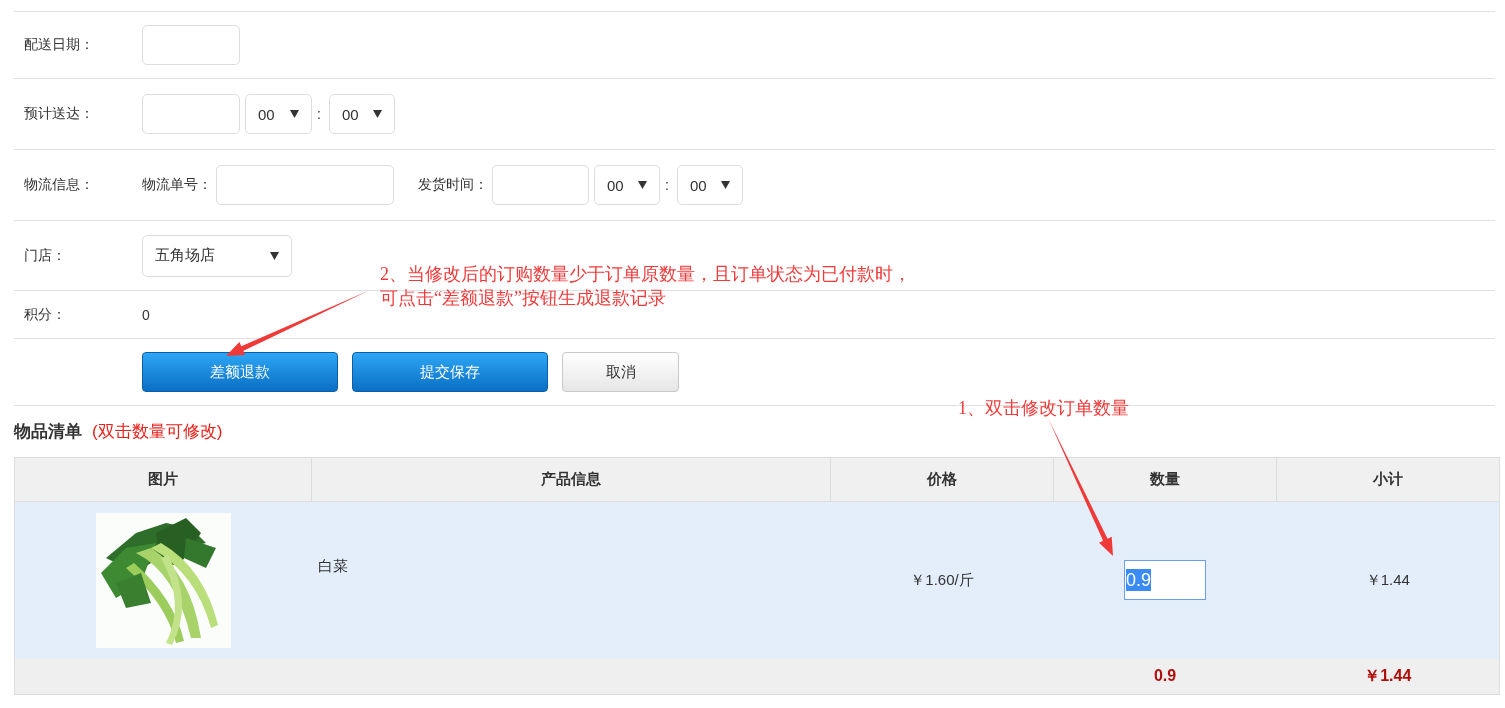 Image resolution: width=1505 pixels, height=708 pixels. What do you see at coordinates (1139, 580) in the screenshot?
I see `selected-quantity-text: 0.9` at bounding box center [1139, 580].